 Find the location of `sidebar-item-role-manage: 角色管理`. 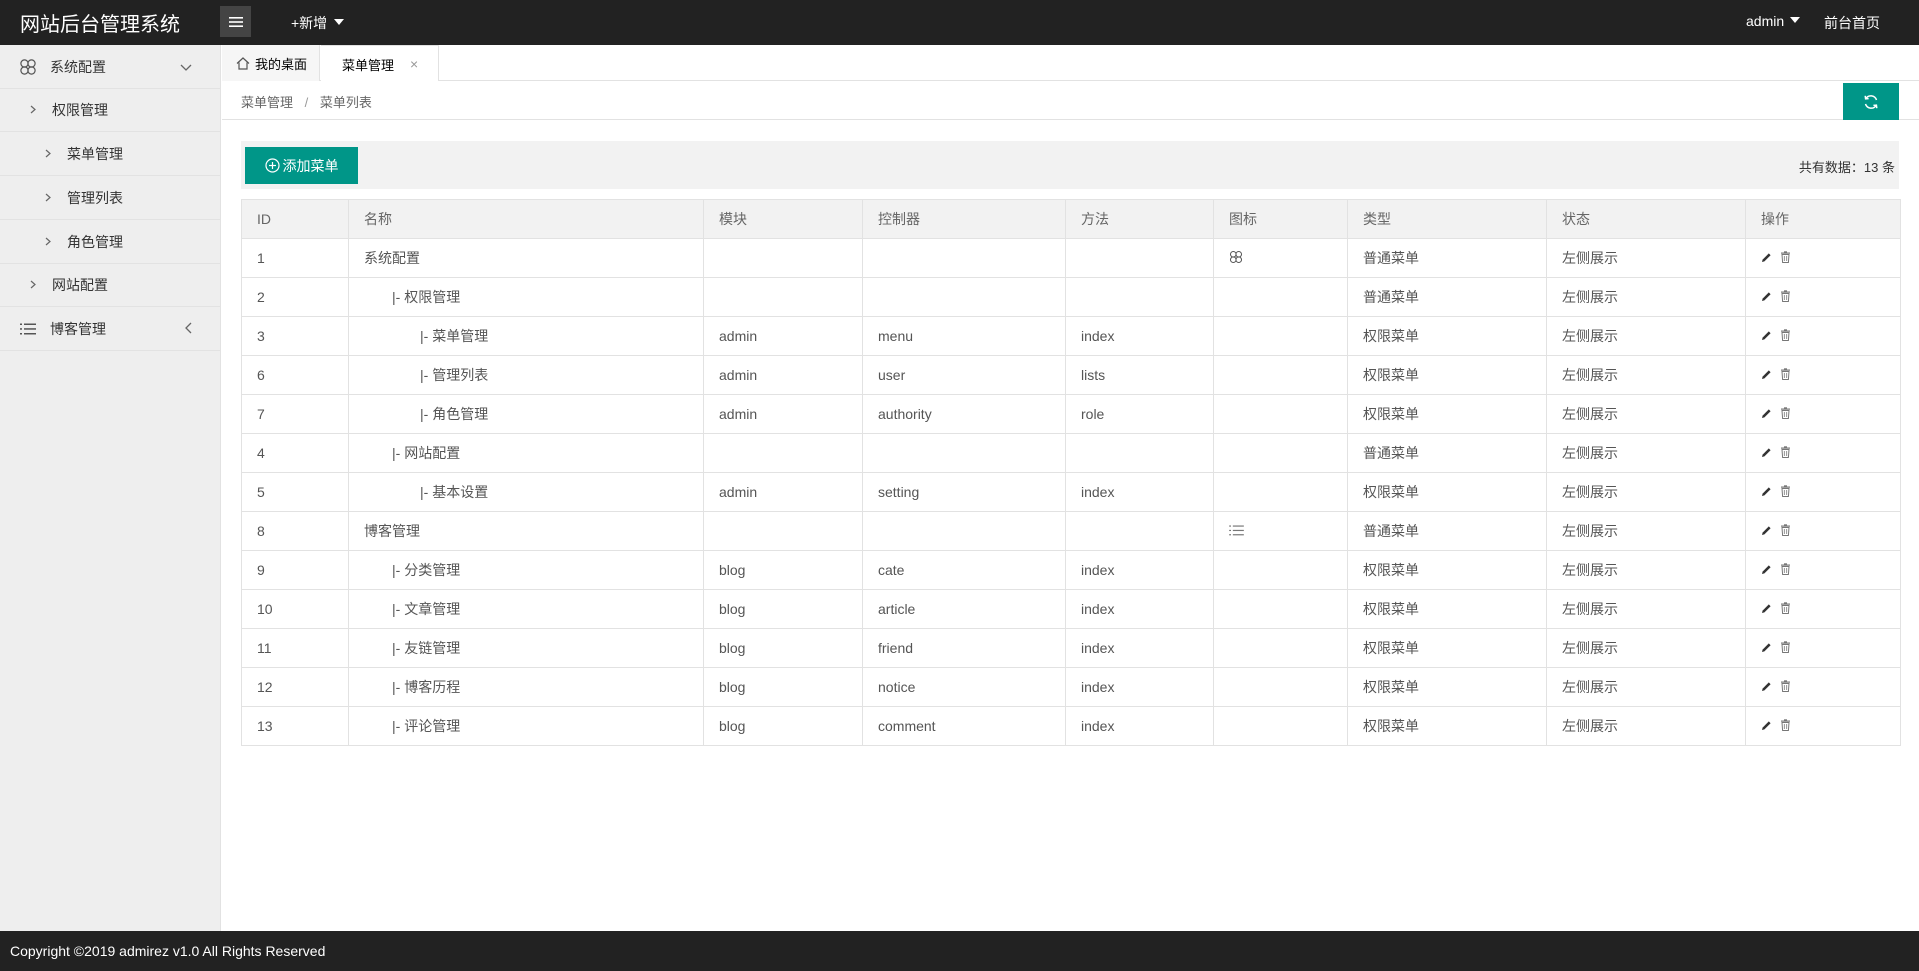

sidebar-item-role-manage: 角色管理 is located at coordinates (110, 242).